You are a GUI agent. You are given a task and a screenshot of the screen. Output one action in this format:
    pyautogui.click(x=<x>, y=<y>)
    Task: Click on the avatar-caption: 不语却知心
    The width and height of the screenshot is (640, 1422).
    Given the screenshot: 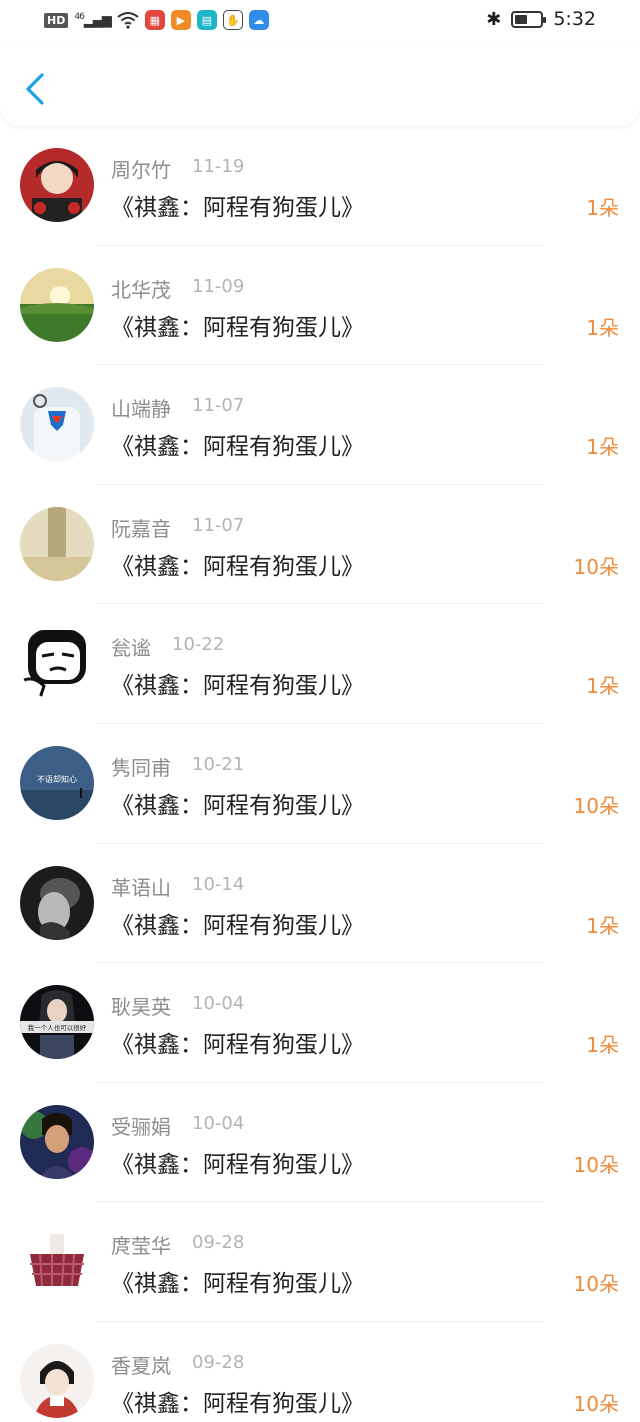 What is the action you would take?
    pyautogui.click(x=57, y=779)
    